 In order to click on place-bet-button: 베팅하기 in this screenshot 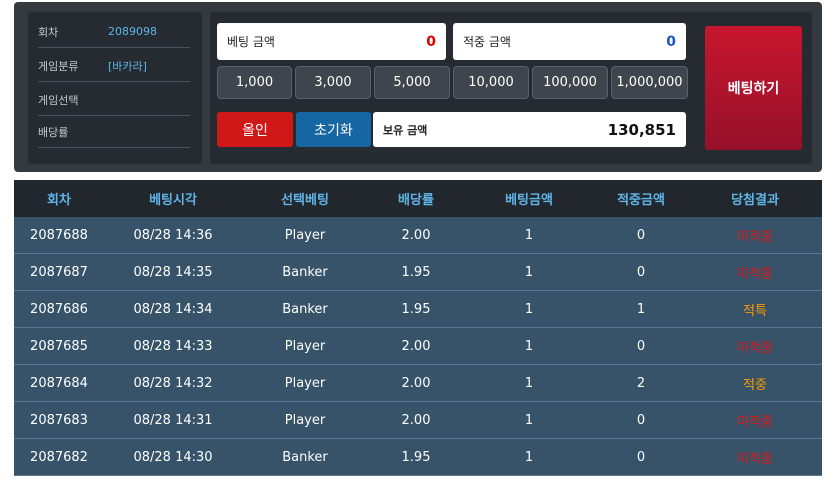, I will do `click(753, 88)`.